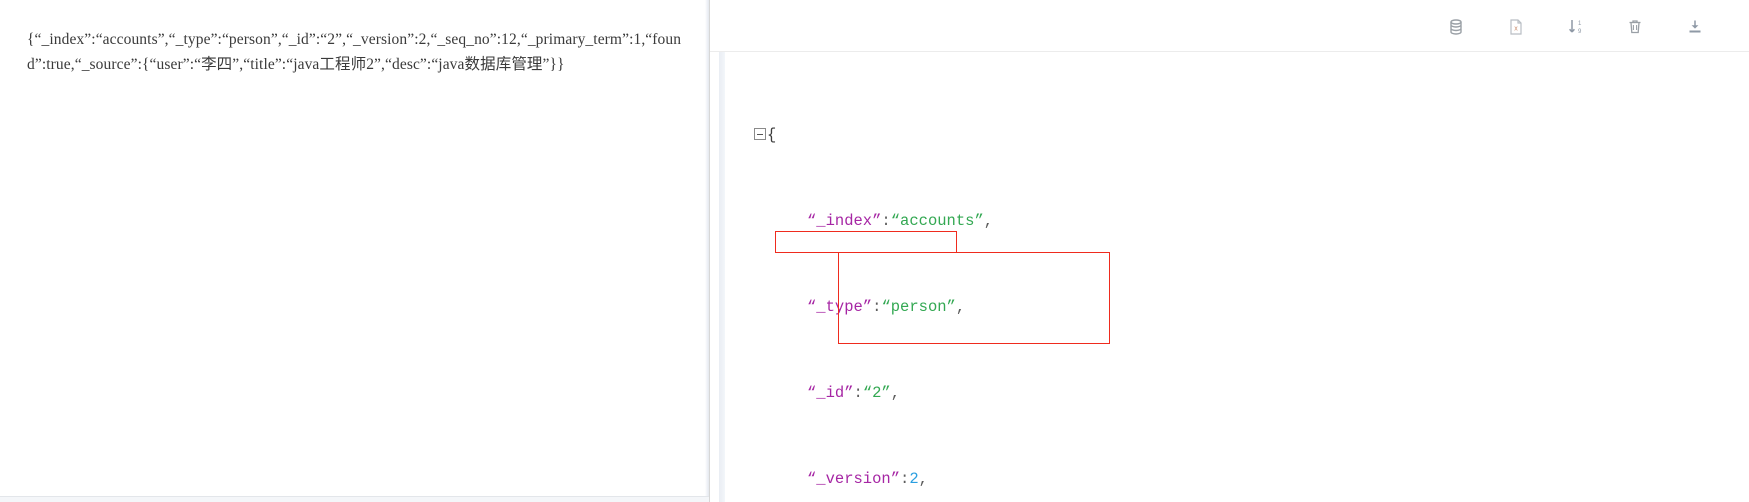 The image size is (1749, 502). I want to click on value-index: “accounts”, so click(937, 220).